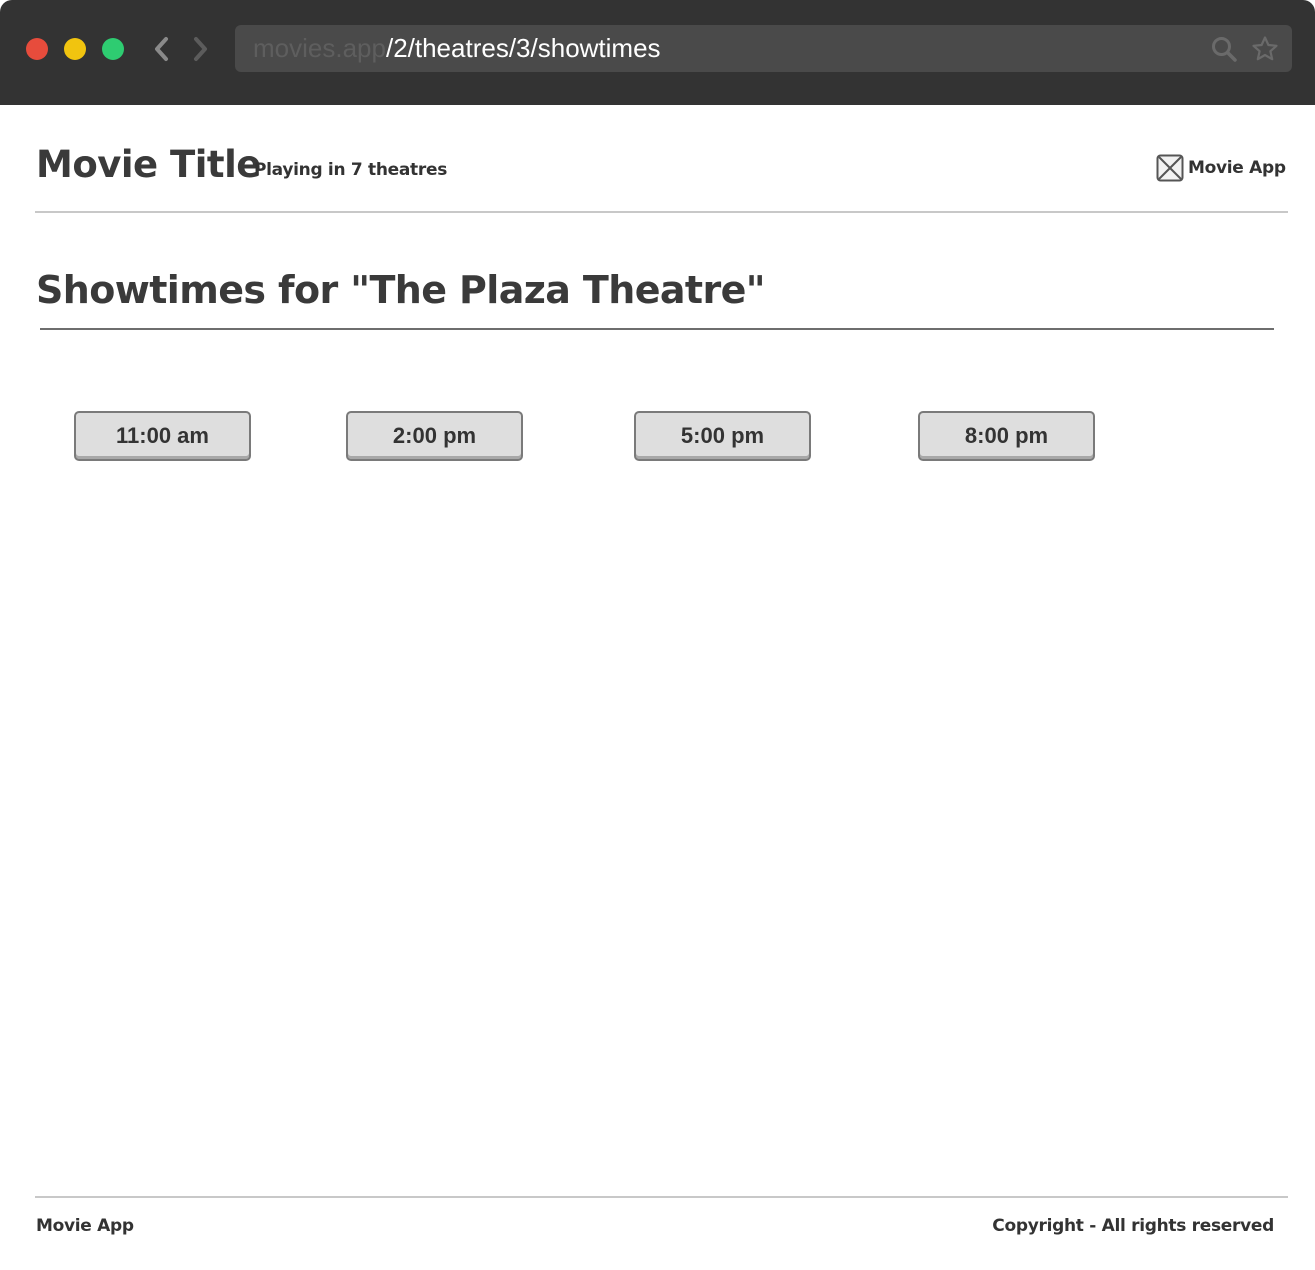 This screenshot has width=1315, height=1270. I want to click on bookmark-star-icon, so click(1265, 49).